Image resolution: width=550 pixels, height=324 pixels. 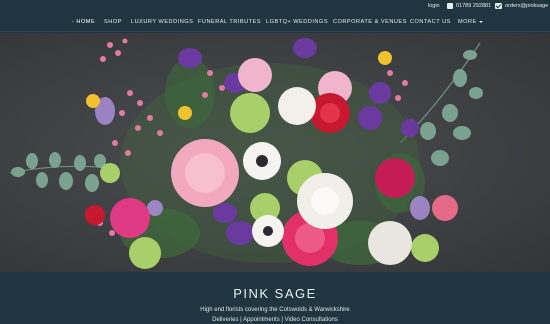 What do you see at coordinates (498, 6) in the screenshot?
I see `email-icon` at bounding box center [498, 6].